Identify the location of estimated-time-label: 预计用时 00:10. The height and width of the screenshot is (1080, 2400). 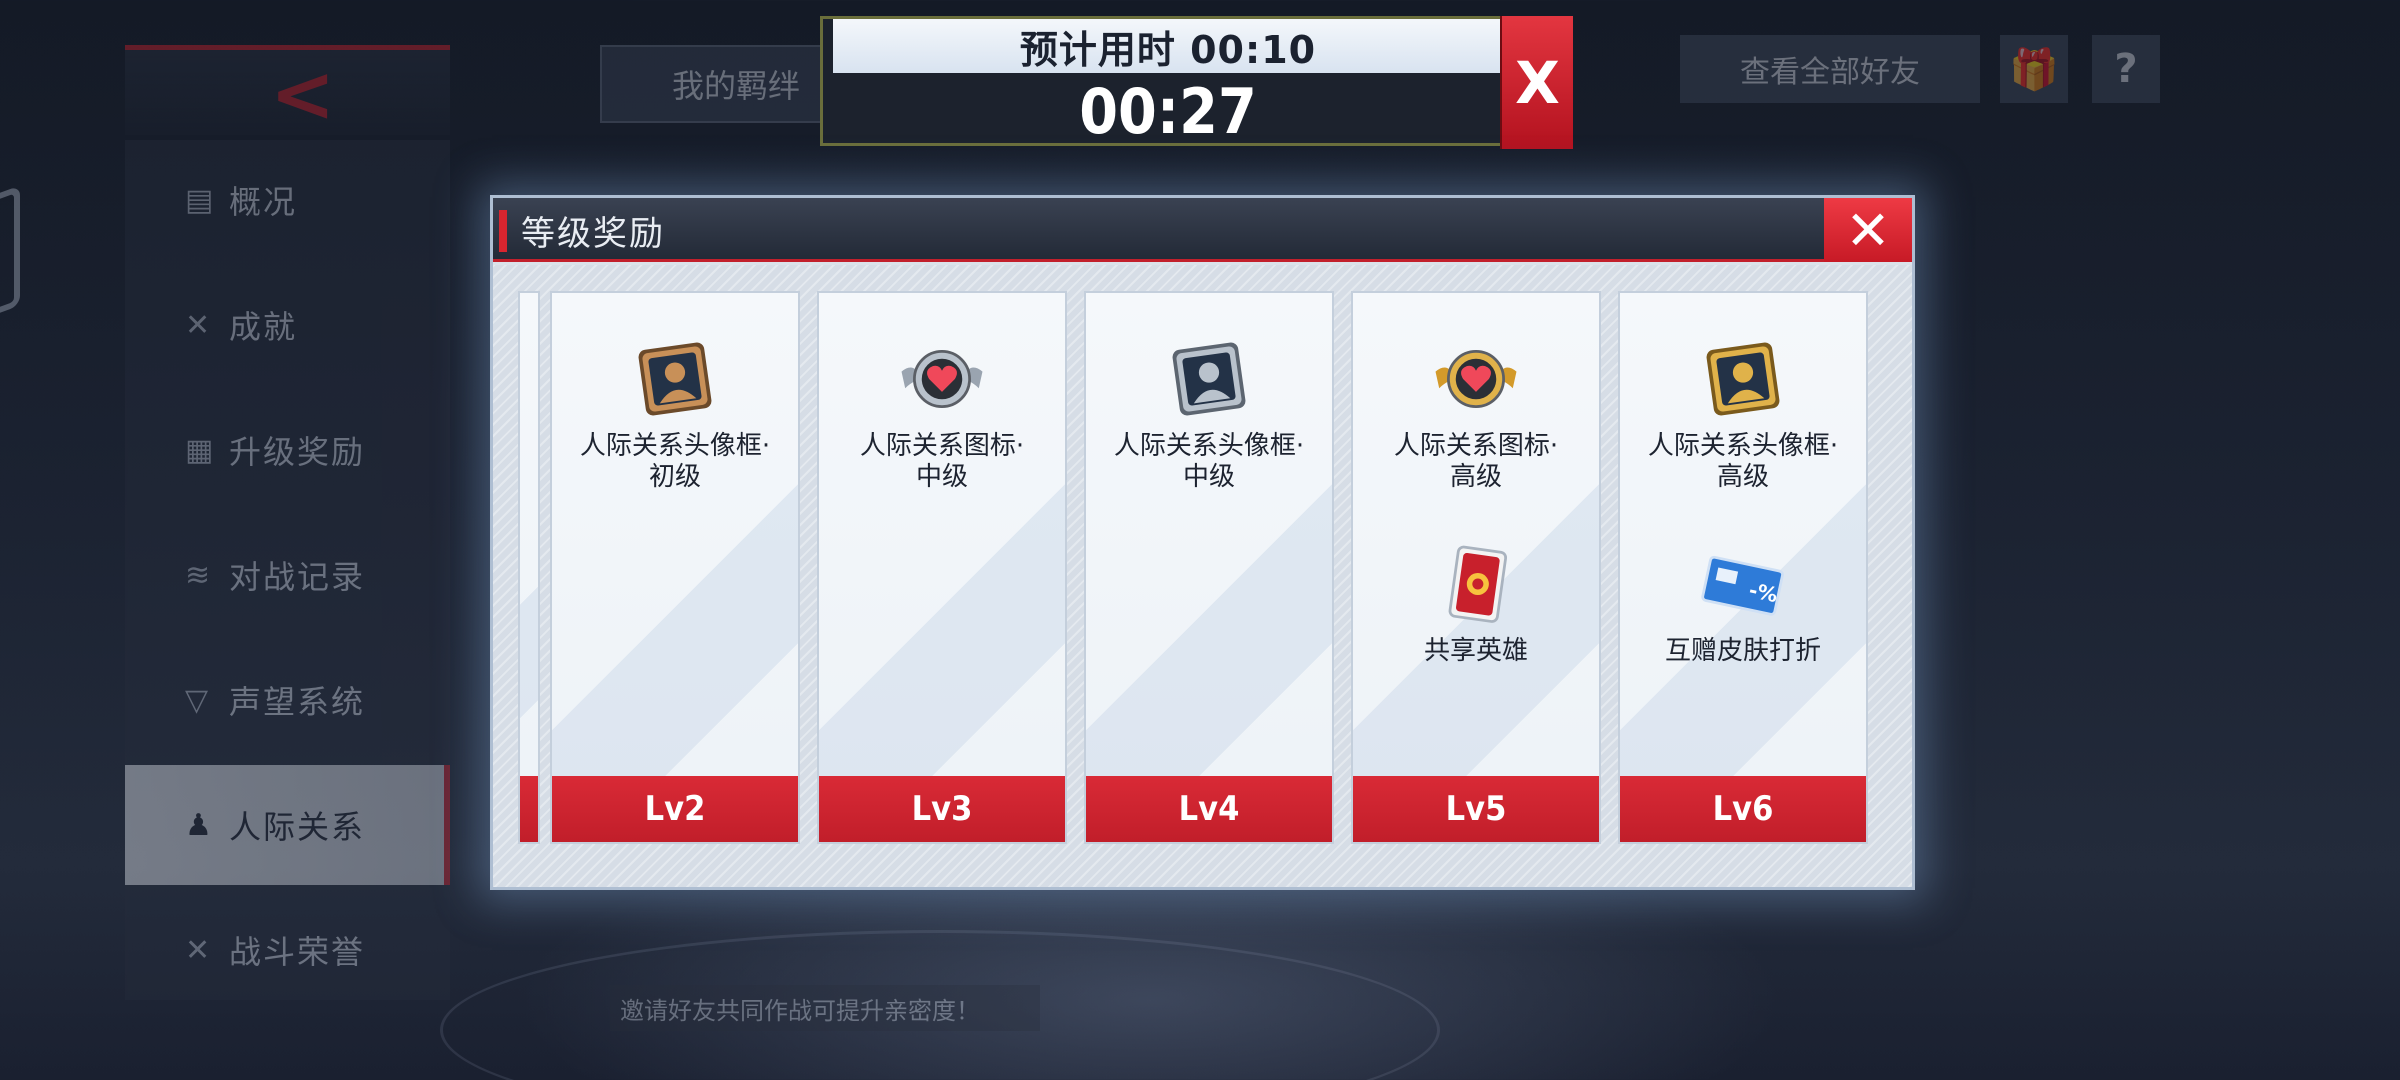
(1168, 46).